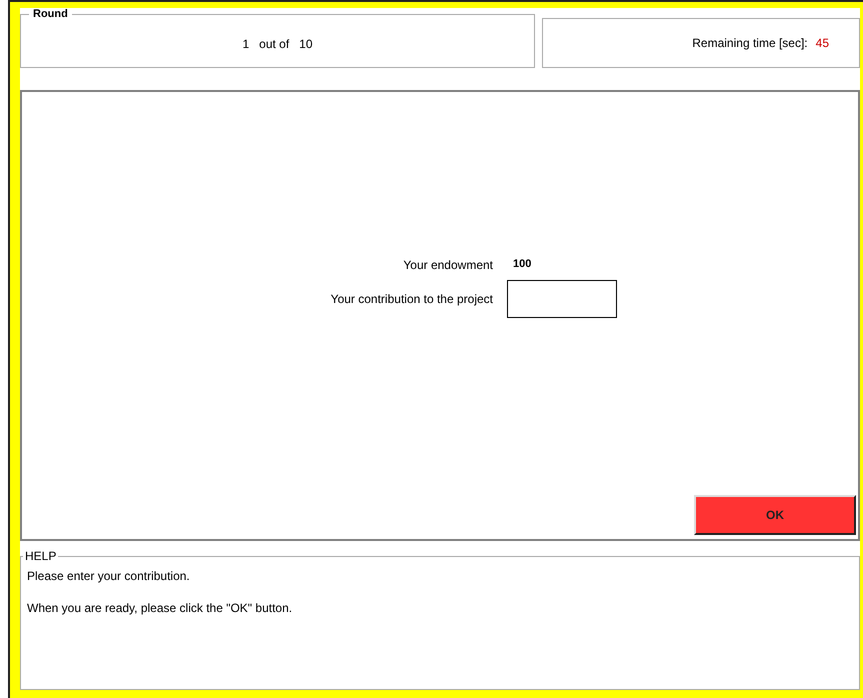 The height and width of the screenshot is (698, 863). What do you see at coordinates (274, 43) in the screenshot?
I see `round-separator: out of` at bounding box center [274, 43].